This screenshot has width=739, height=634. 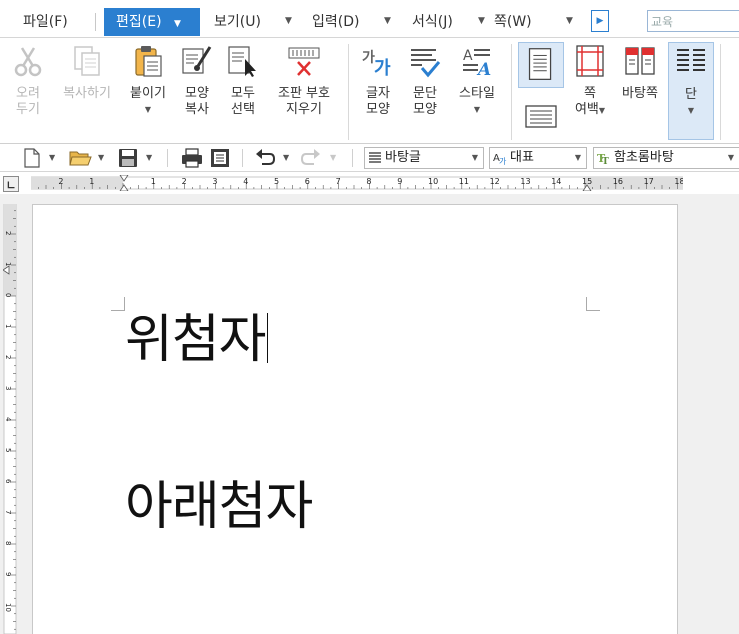 What do you see at coordinates (382, 68) in the screenshot?
I see `svg-text: 가` at bounding box center [382, 68].